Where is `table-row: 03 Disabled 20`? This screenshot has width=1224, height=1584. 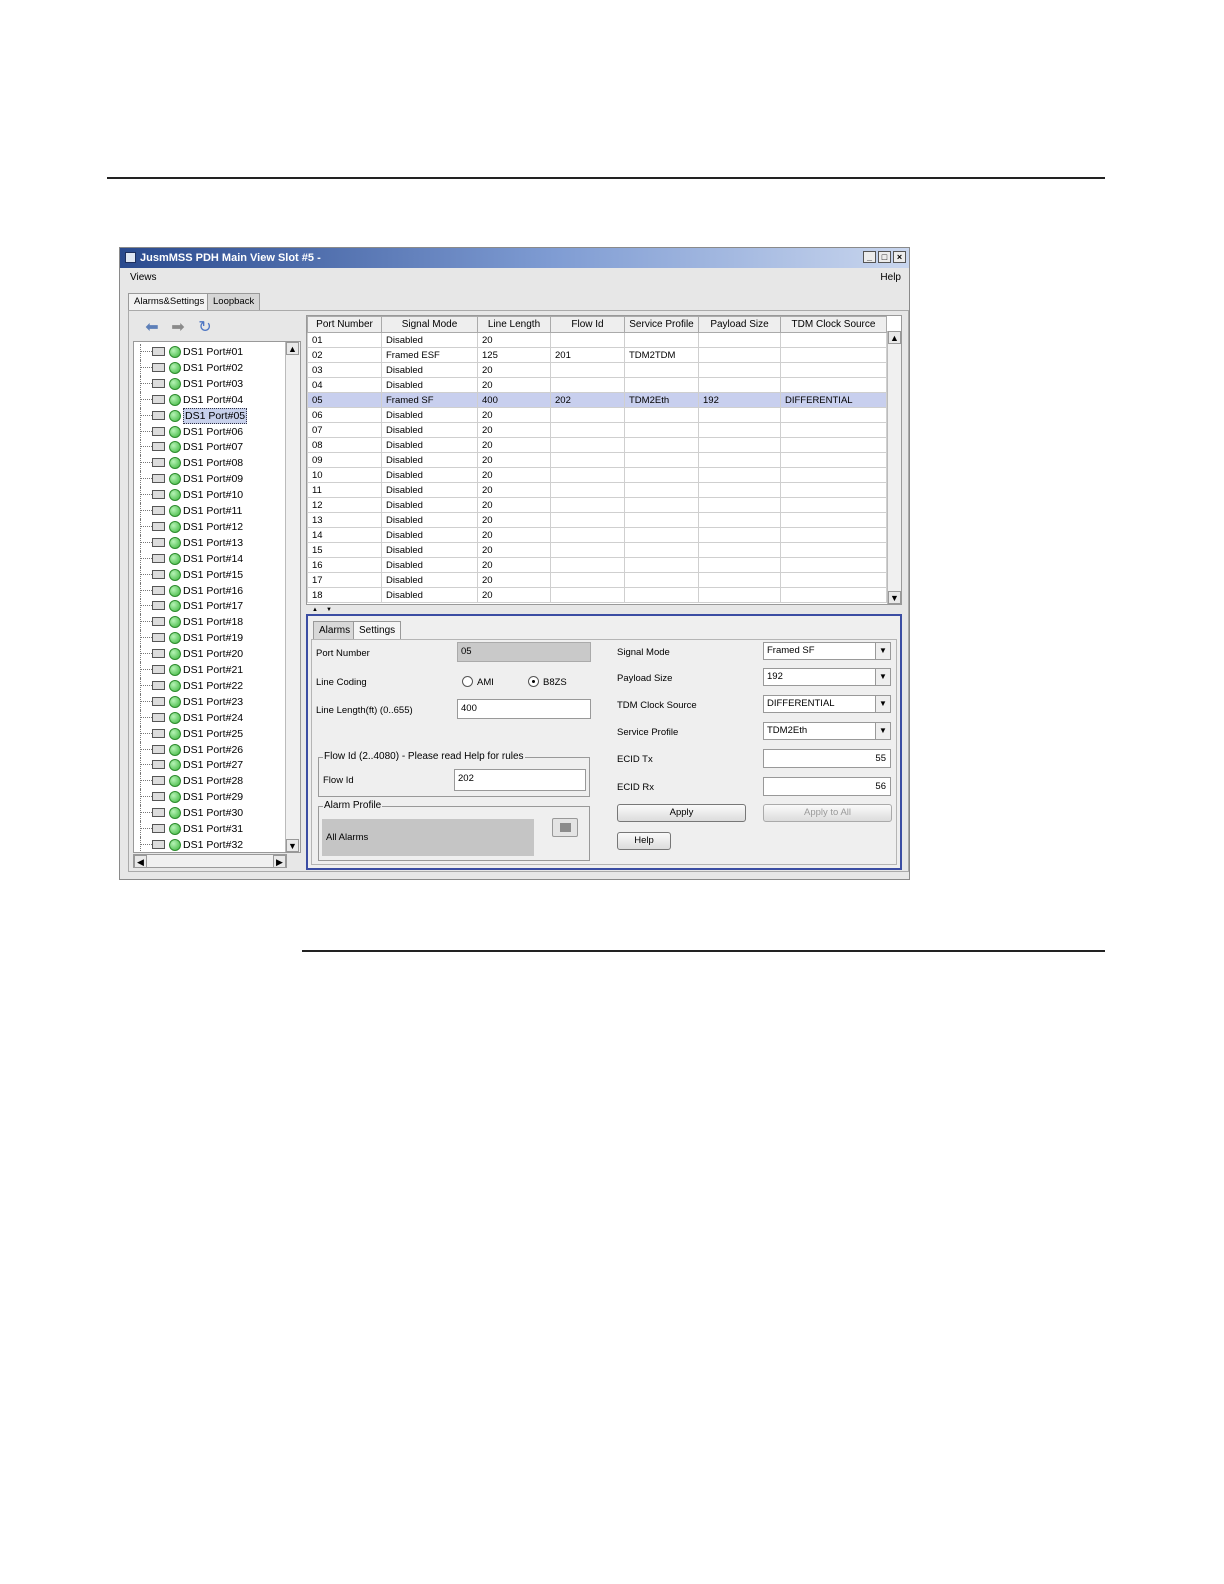 table-row: 03 Disabled 20 is located at coordinates (597, 370).